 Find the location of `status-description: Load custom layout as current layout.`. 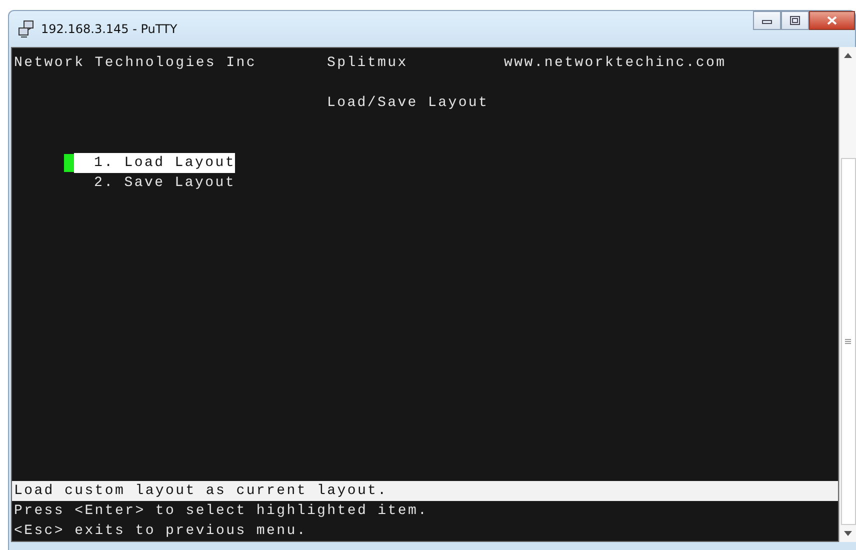

status-description: Load custom layout as current layout. is located at coordinates (425, 491).